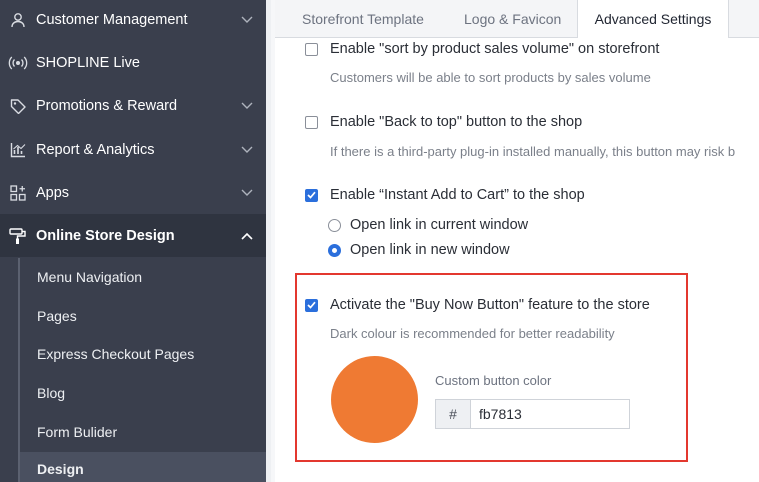 The height and width of the screenshot is (482, 759). What do you see at coordinates (18, 150) in the screenshot?
I see `chart-icon` at bounding box center [18, 150].